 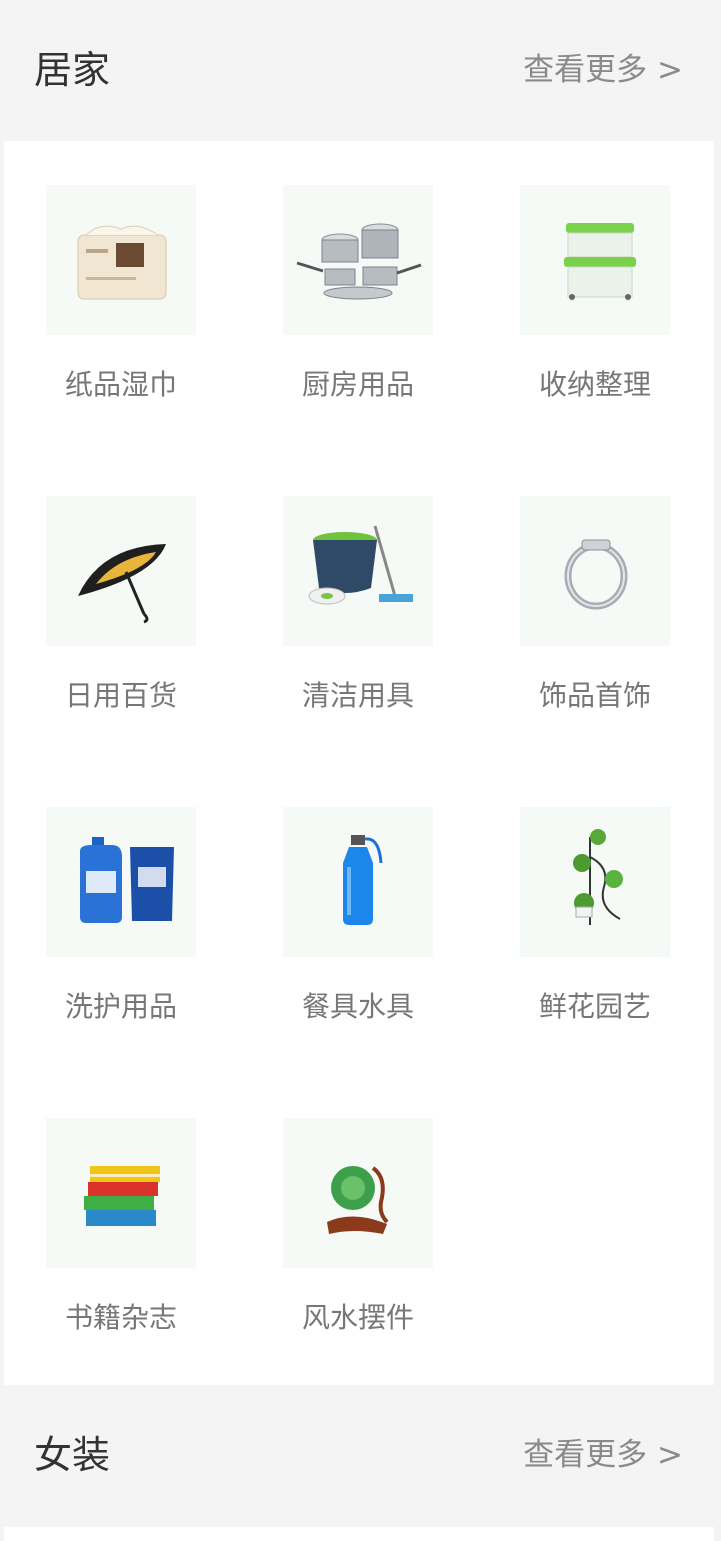 I want to click on category-label: 饰品首饰, so click(x=594, y=695).